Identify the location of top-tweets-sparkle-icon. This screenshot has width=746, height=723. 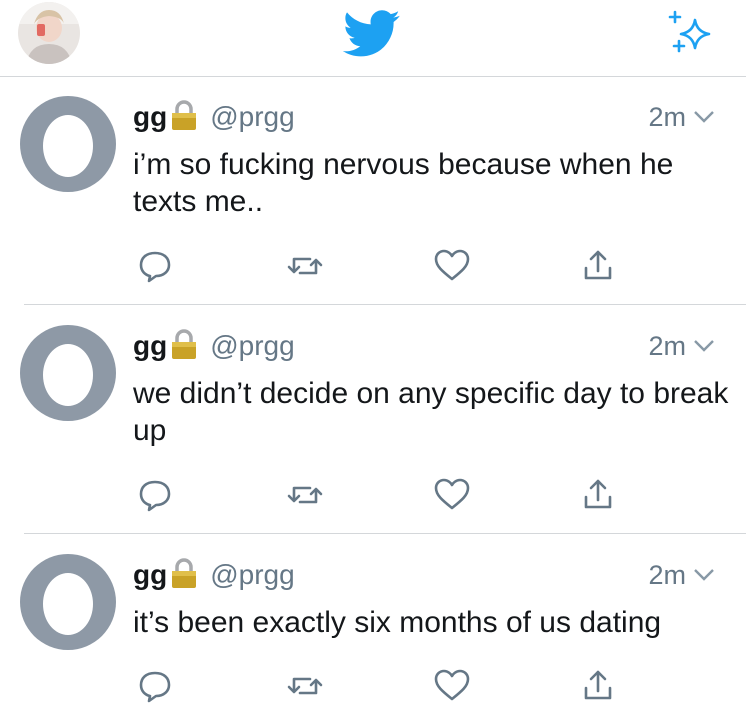
(691, 34).